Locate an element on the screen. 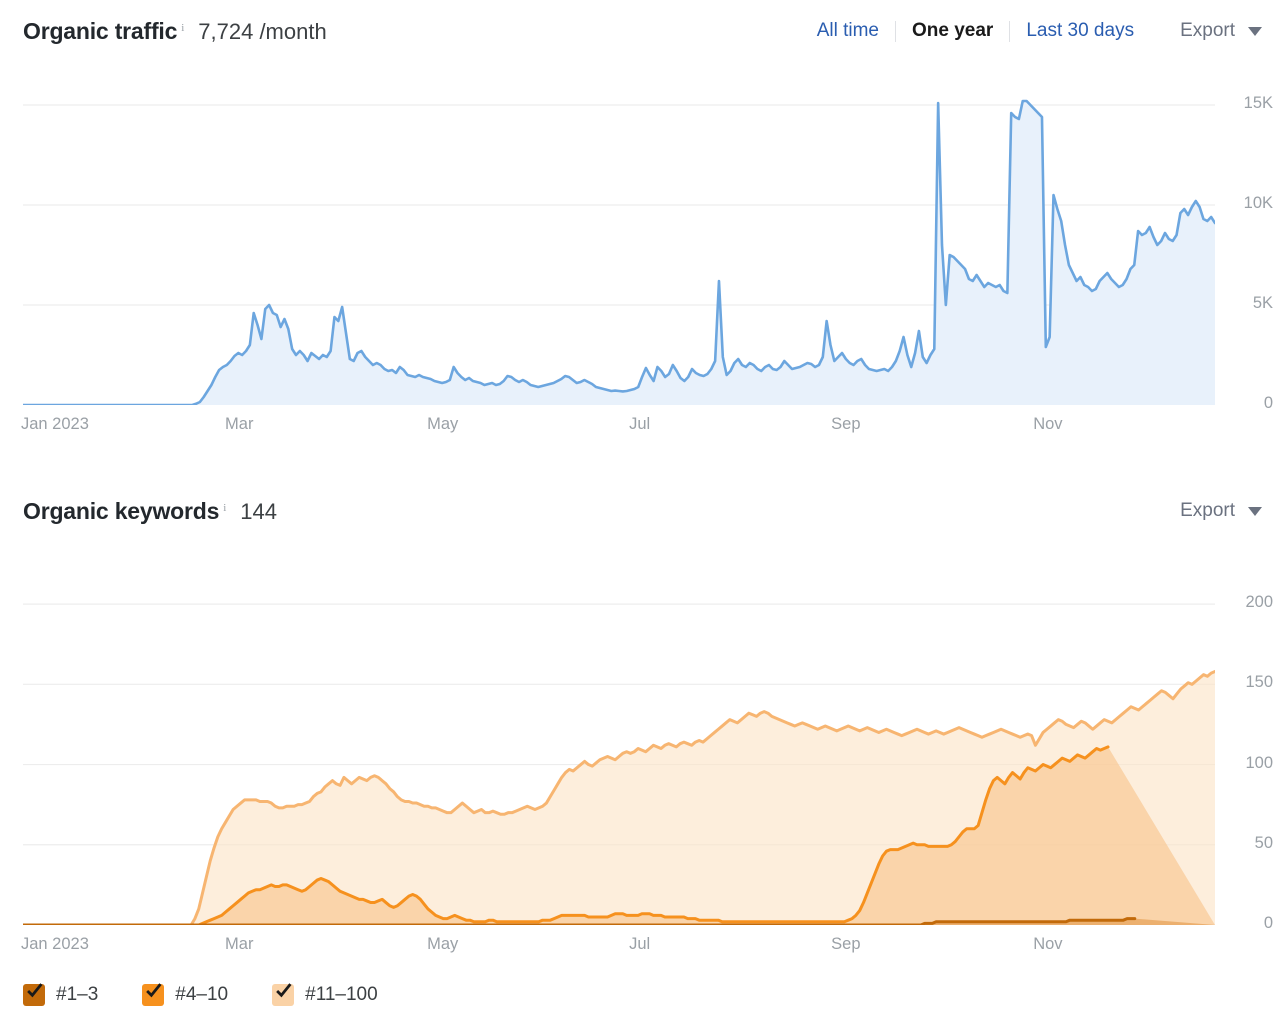 This screenshot has width=1284, height=1016. date-range-tabs: All time One year Last 30 days is located at coordinates (975, 31).